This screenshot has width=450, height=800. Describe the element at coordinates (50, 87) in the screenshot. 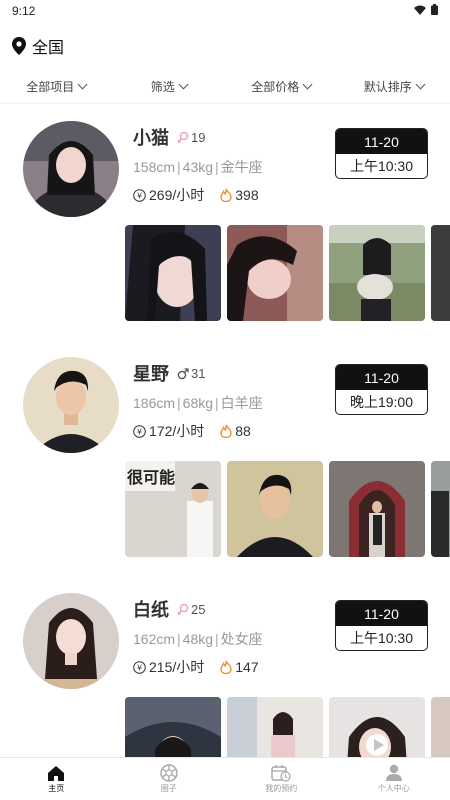

I see `filter-project-label: 全部项目` at that location.